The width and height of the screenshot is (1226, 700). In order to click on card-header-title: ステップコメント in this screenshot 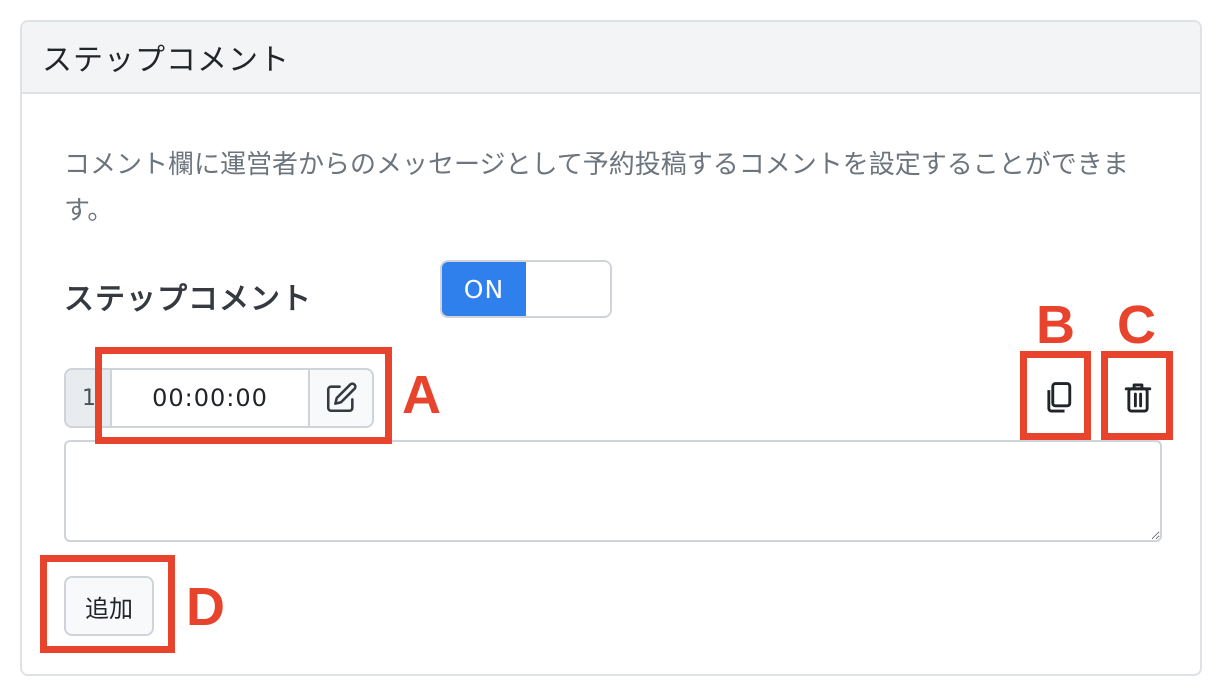, I will do `click(166, 60)`.